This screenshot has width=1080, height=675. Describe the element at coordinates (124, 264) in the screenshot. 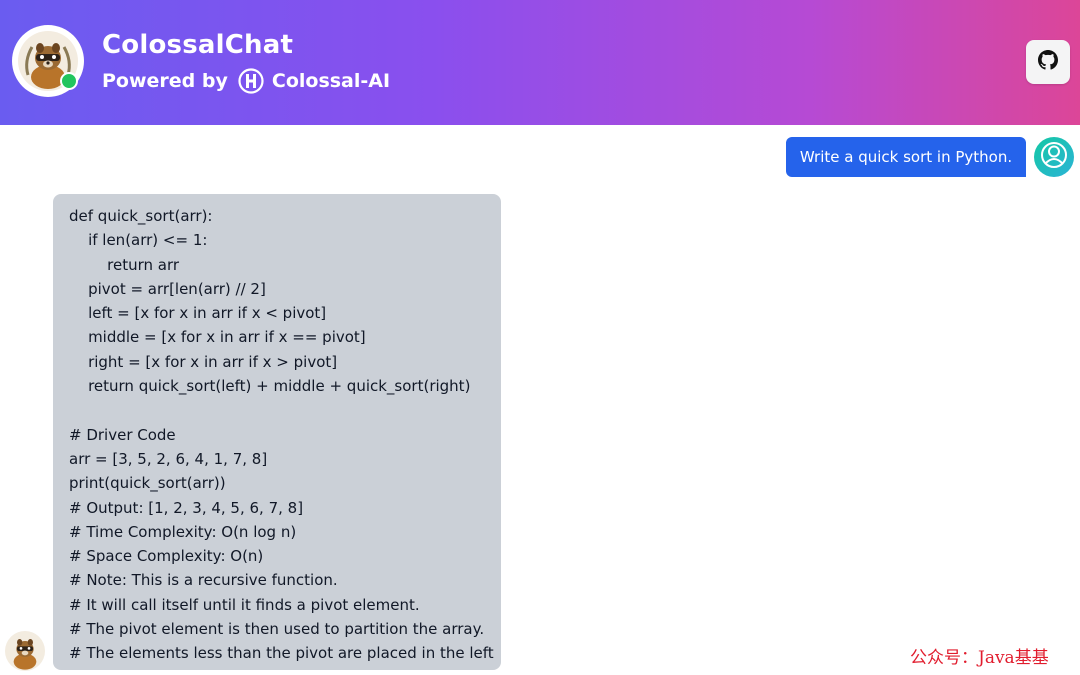

I see `code-line: return arr` at that location.